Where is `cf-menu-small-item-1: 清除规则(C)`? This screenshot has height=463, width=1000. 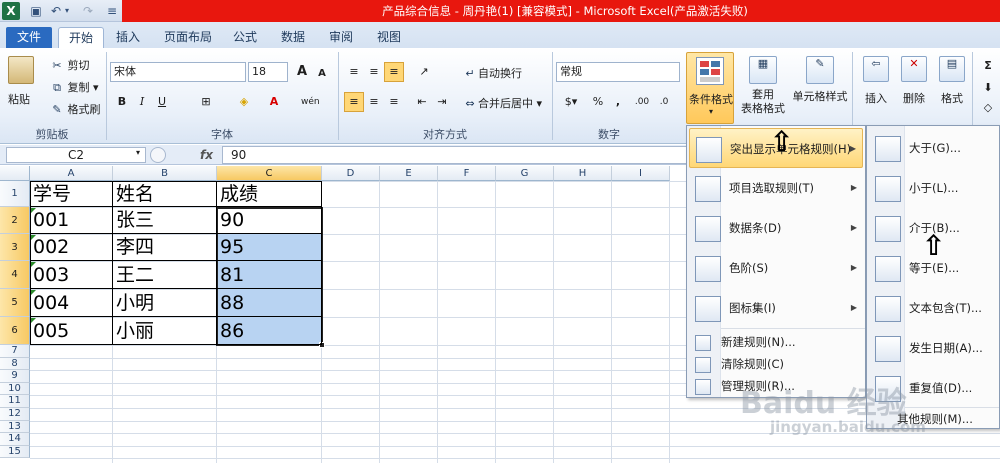 cf-menu-small-item-1: 清除规则(C) is located at coordinates (776, 364).